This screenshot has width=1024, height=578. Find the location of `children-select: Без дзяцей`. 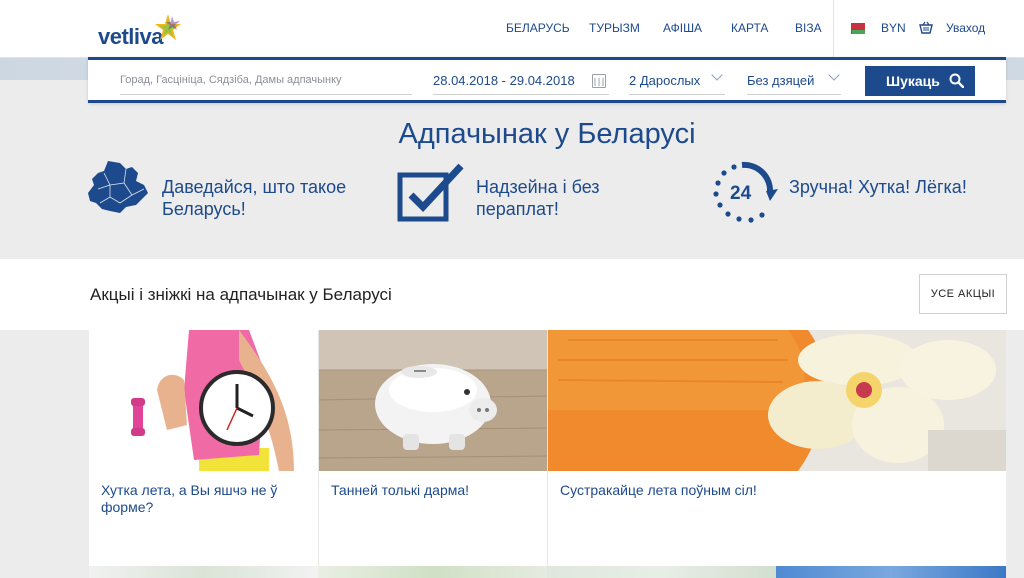

children-select: Без дзяцей is located at coordinates (794, 82).